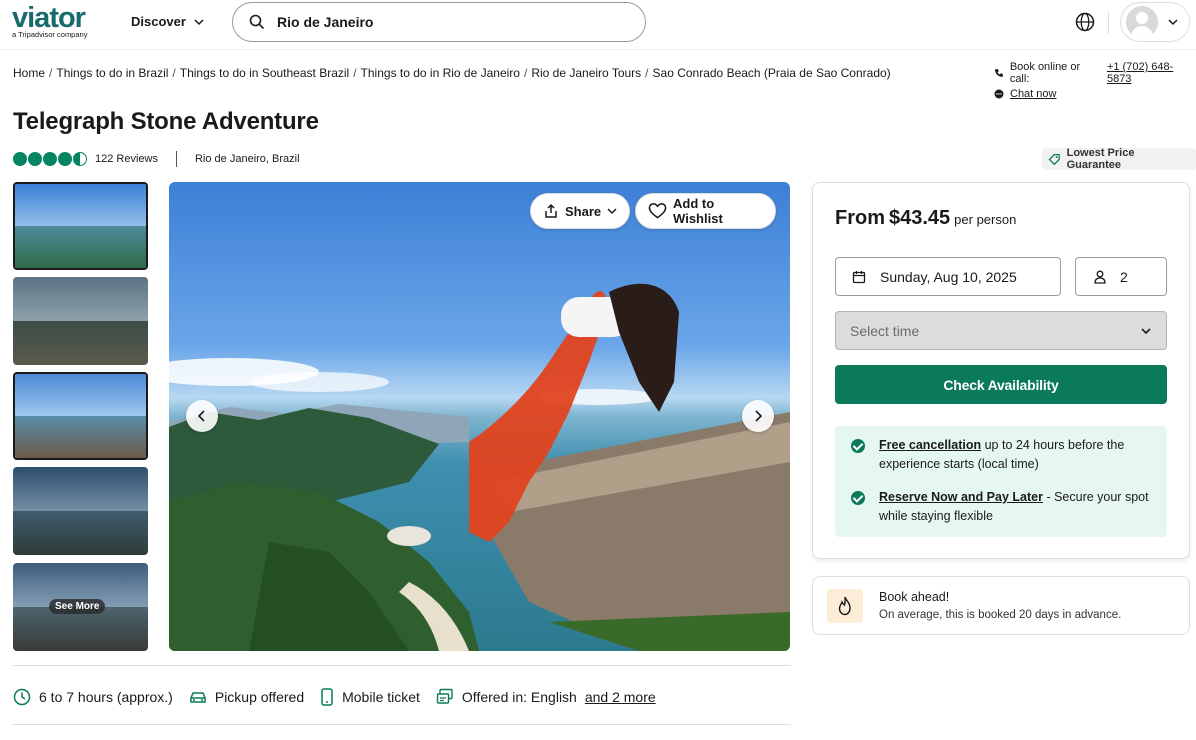 This screenshot has width=1196, height=740. I want to click on phone-number-link: +1 (702) 648-5873, so click(1151, 73).